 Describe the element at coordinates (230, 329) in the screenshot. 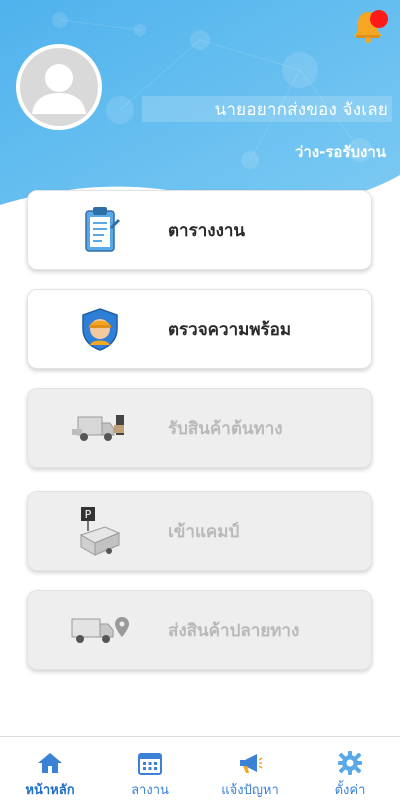

I see `menu-label-readiness: ตรวจความพร้อม` at that location.